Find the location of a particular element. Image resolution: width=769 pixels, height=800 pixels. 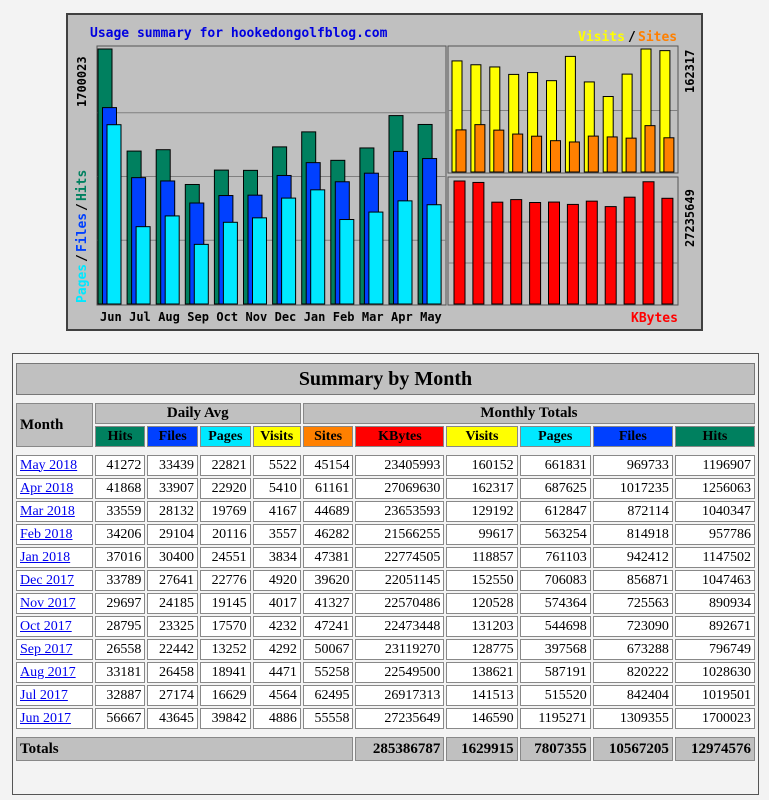

month-link: Sep 2017 is located at coordinates (46, 649).